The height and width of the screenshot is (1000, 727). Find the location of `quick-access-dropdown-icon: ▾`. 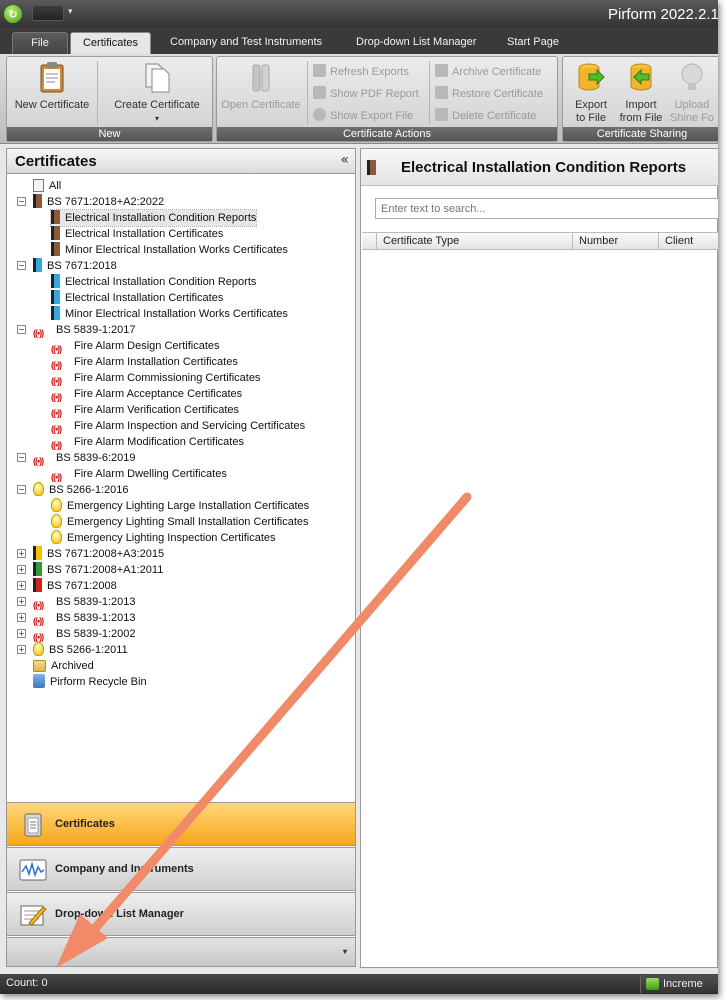

quick-access-dropdown-icon: ▾ is located at coordinates (70, 12).